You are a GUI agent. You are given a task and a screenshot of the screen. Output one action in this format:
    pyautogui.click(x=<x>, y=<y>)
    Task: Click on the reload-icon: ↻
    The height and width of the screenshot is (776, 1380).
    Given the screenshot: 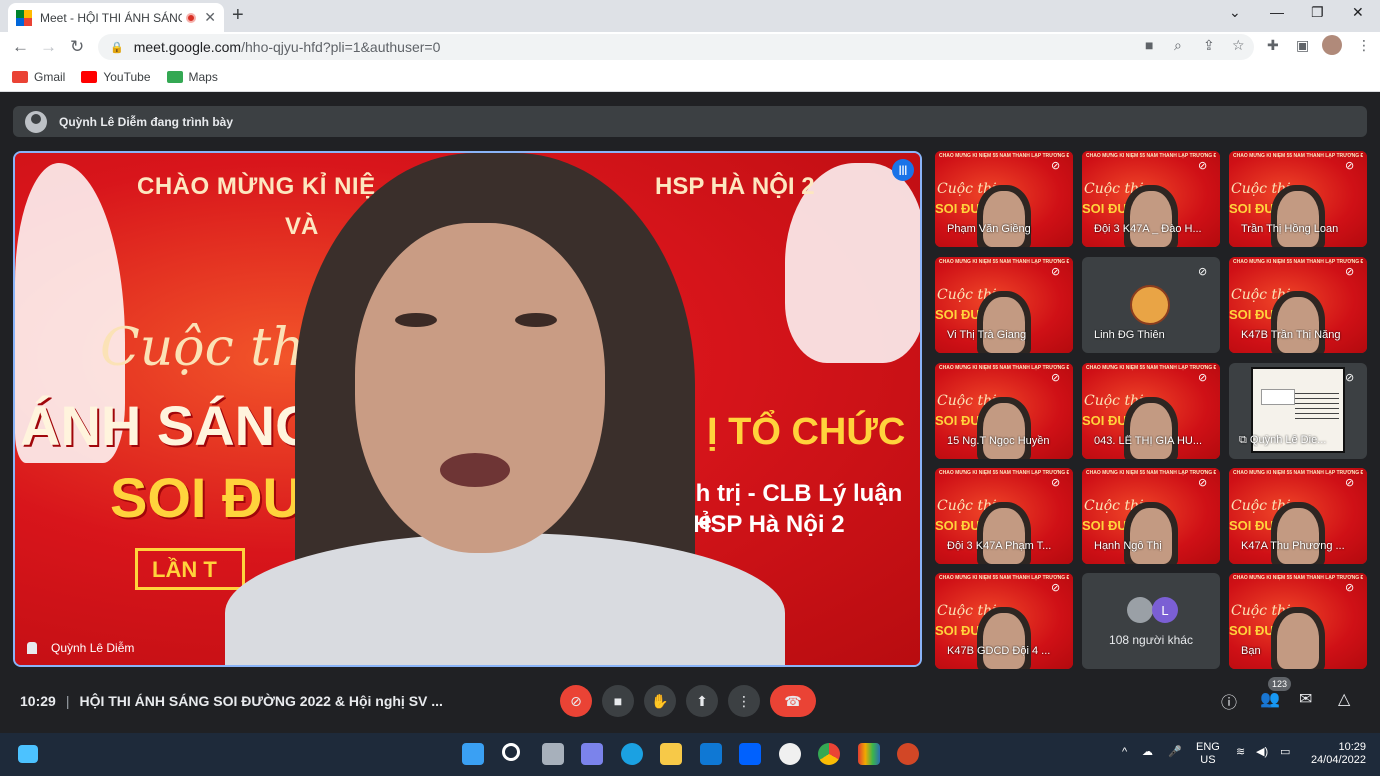 What is the action you would take?
    pyautogui.click(x=77, y=47)
    